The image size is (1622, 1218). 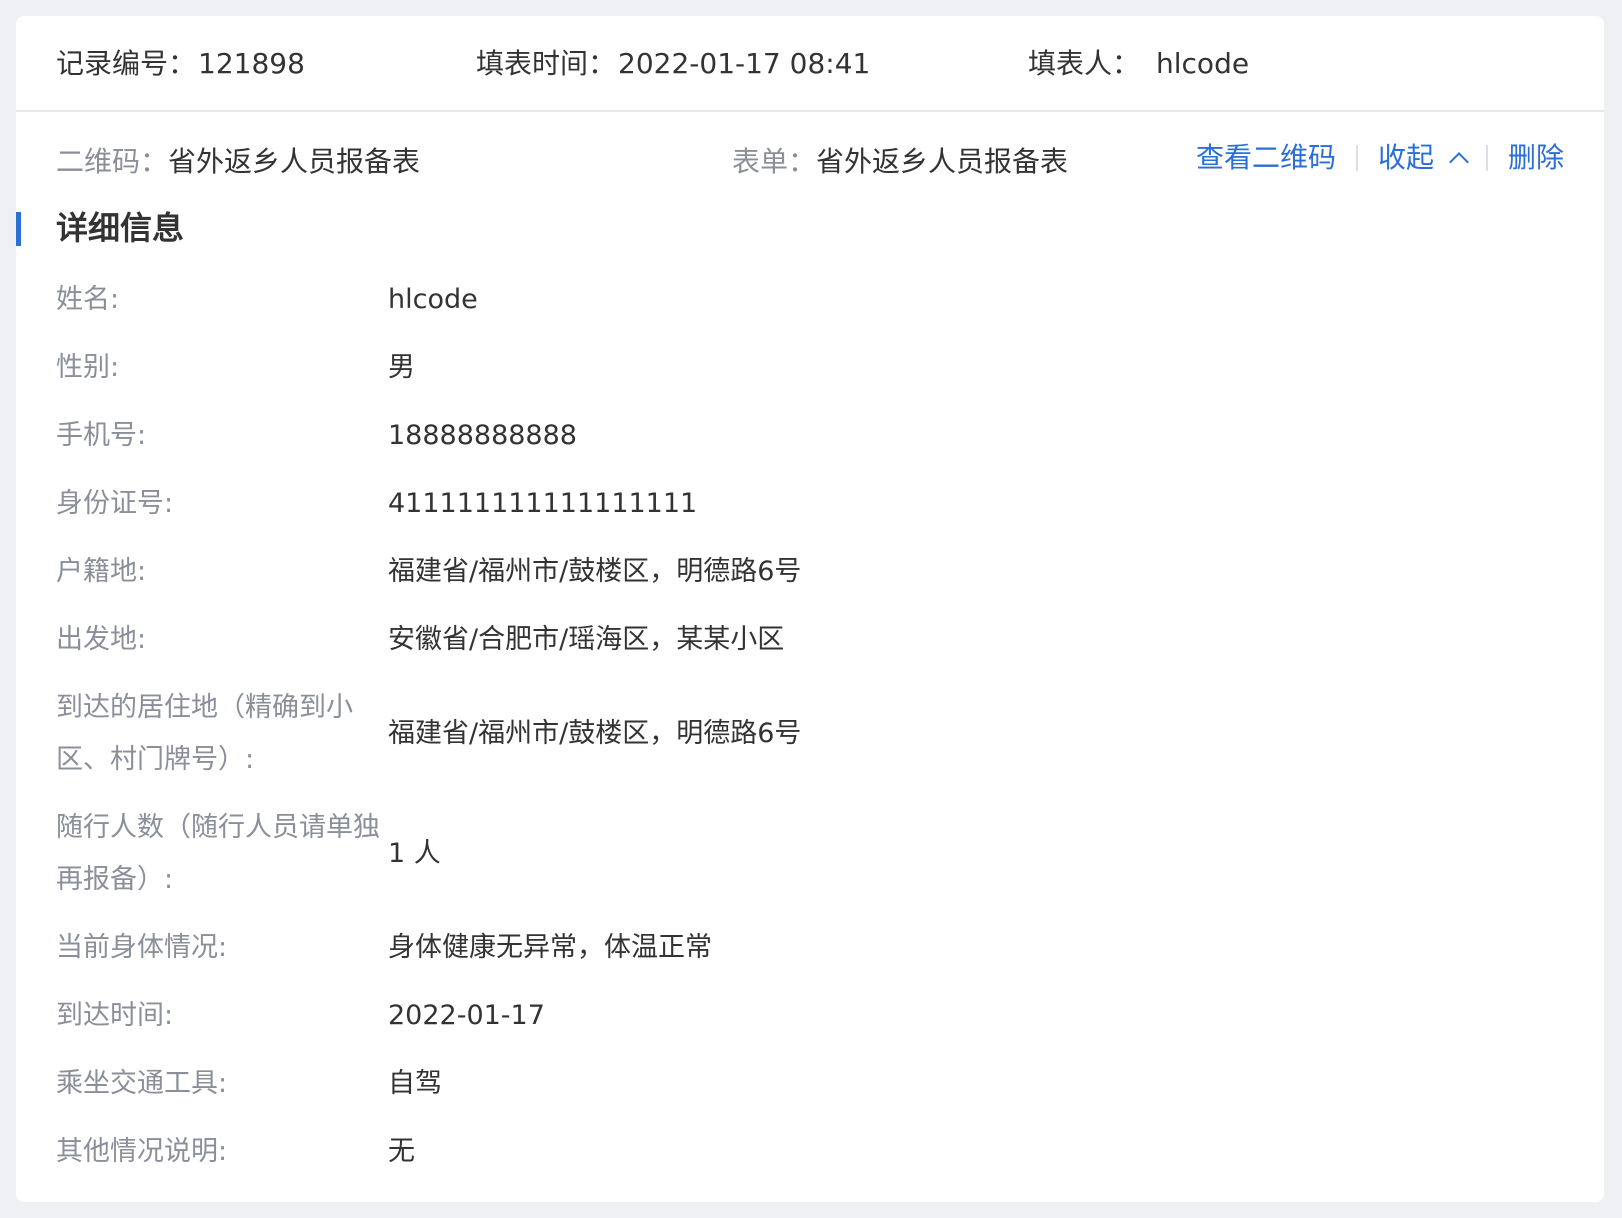 I want to click on detail-label: 到达的居住地（精确到小区、村门牌号）:, so click(x=204, y=733).